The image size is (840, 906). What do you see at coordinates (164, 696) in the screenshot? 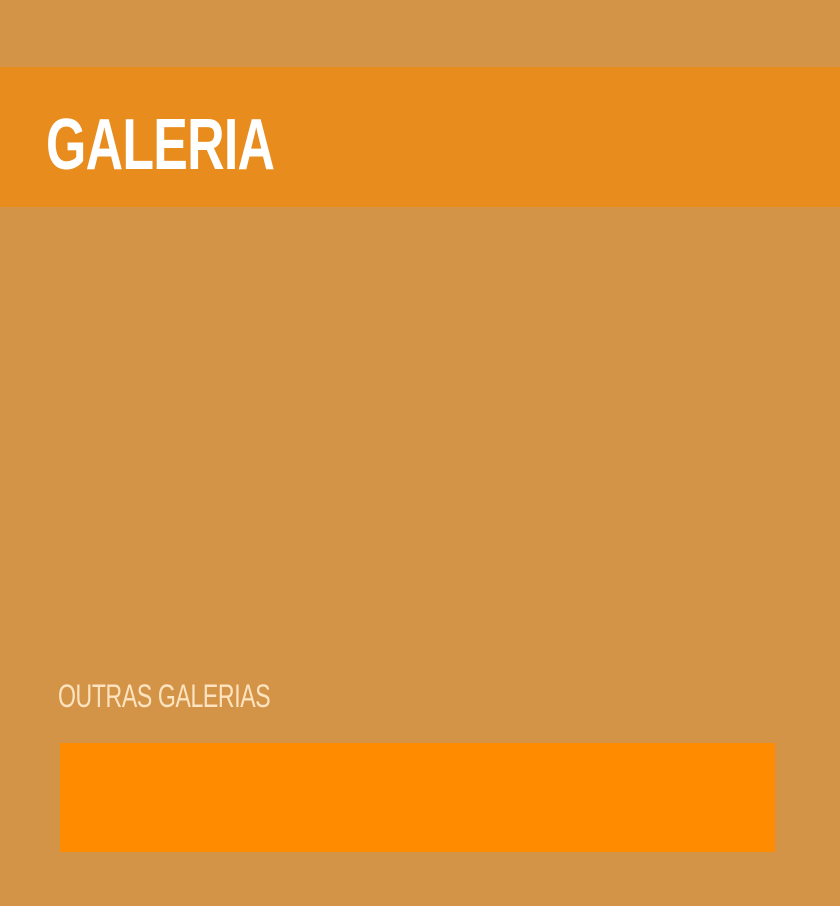
I see `other-galleries-heading: OUTRAS GALERIAS` at bounding box center [164, 696].